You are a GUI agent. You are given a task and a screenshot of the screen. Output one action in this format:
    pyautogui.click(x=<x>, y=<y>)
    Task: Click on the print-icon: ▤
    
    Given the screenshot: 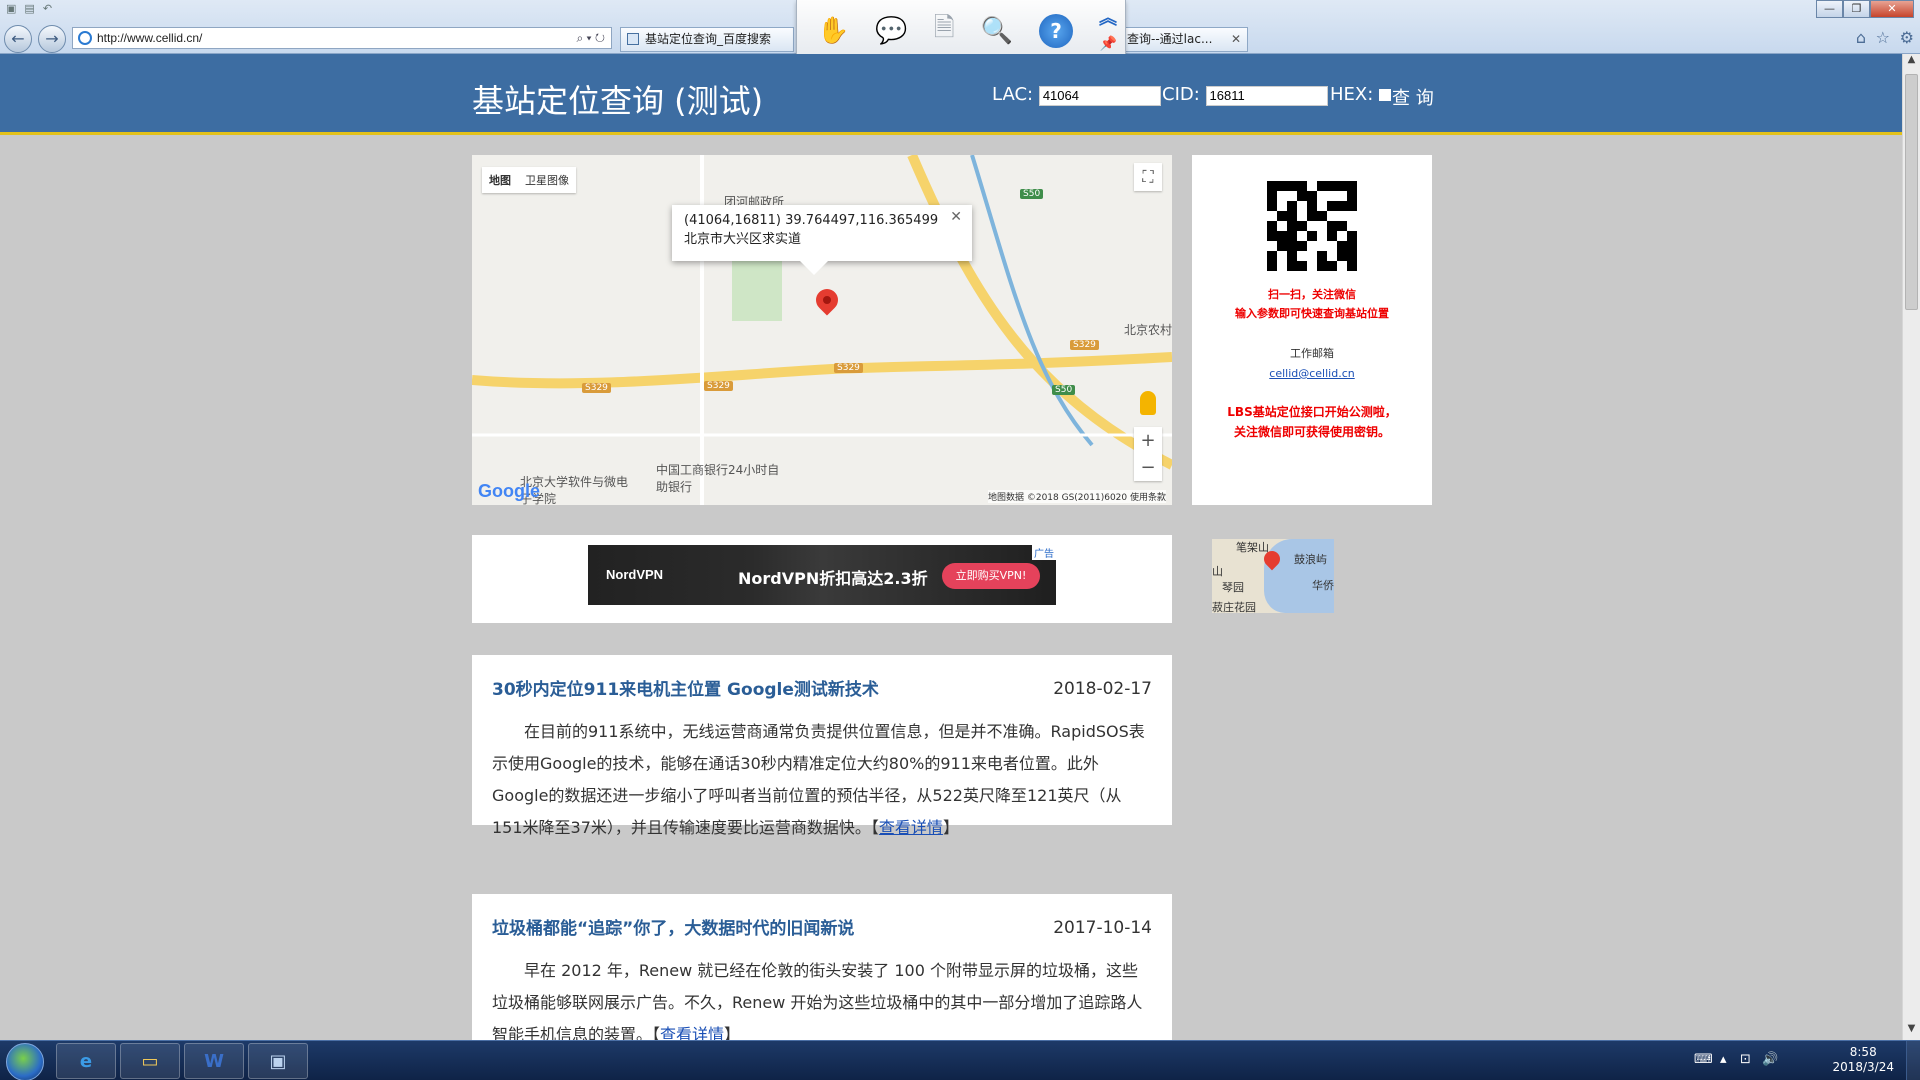 What is the action you would take?
    pyautogui.click(x=29, y=10)
    